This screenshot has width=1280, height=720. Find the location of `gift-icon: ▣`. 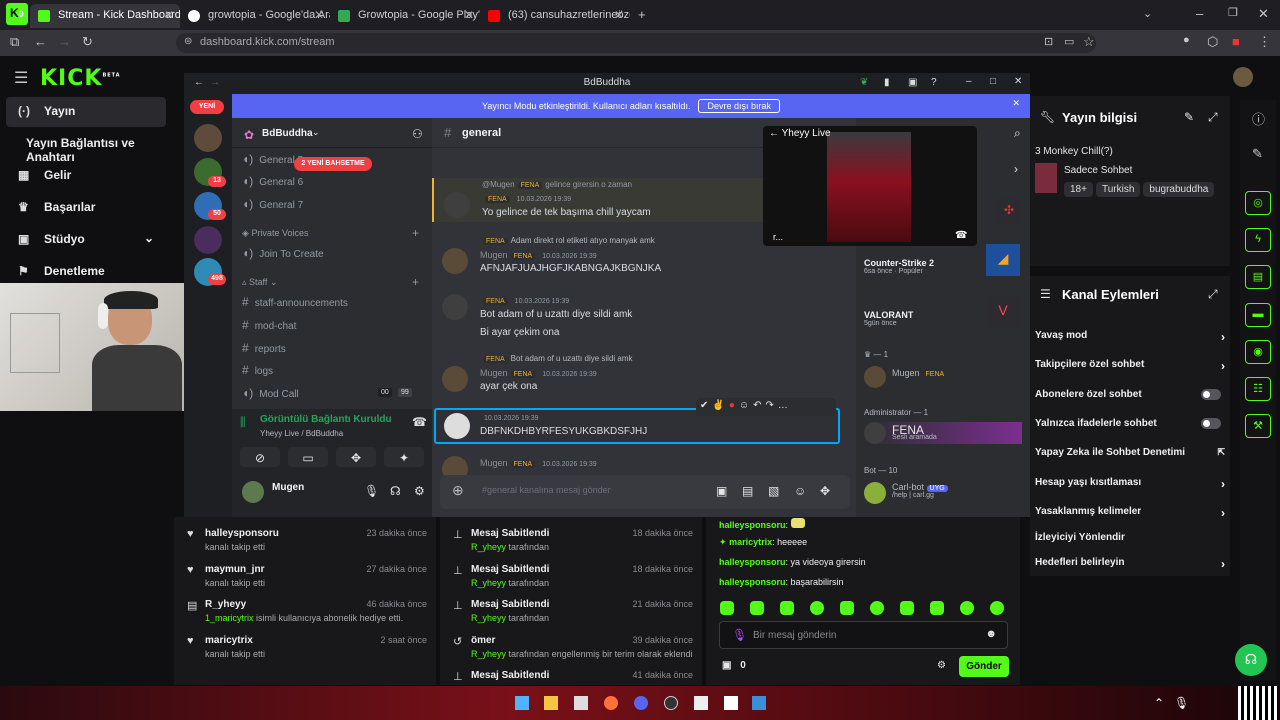

gift-icon: ▣ is located at coordinates (721, 491).